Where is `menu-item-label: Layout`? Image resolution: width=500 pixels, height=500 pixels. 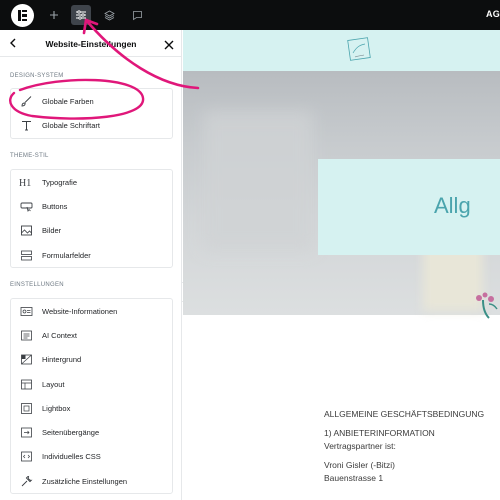
menu-item-label: Layout is located at coordinates (53, 384).